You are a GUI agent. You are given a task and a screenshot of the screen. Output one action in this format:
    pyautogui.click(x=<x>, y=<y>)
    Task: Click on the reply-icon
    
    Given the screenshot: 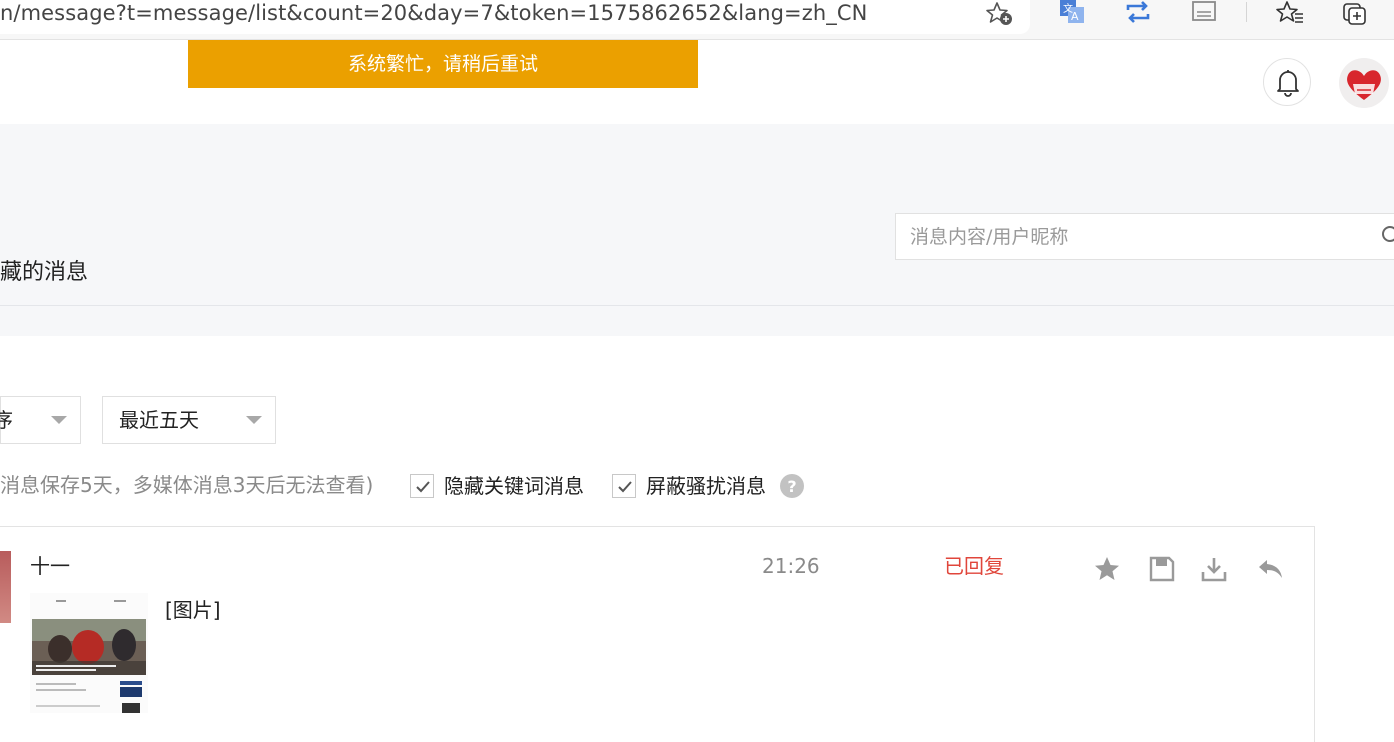 What is the action you would take?
    pyautogui.click(x=1270, y=569)
    